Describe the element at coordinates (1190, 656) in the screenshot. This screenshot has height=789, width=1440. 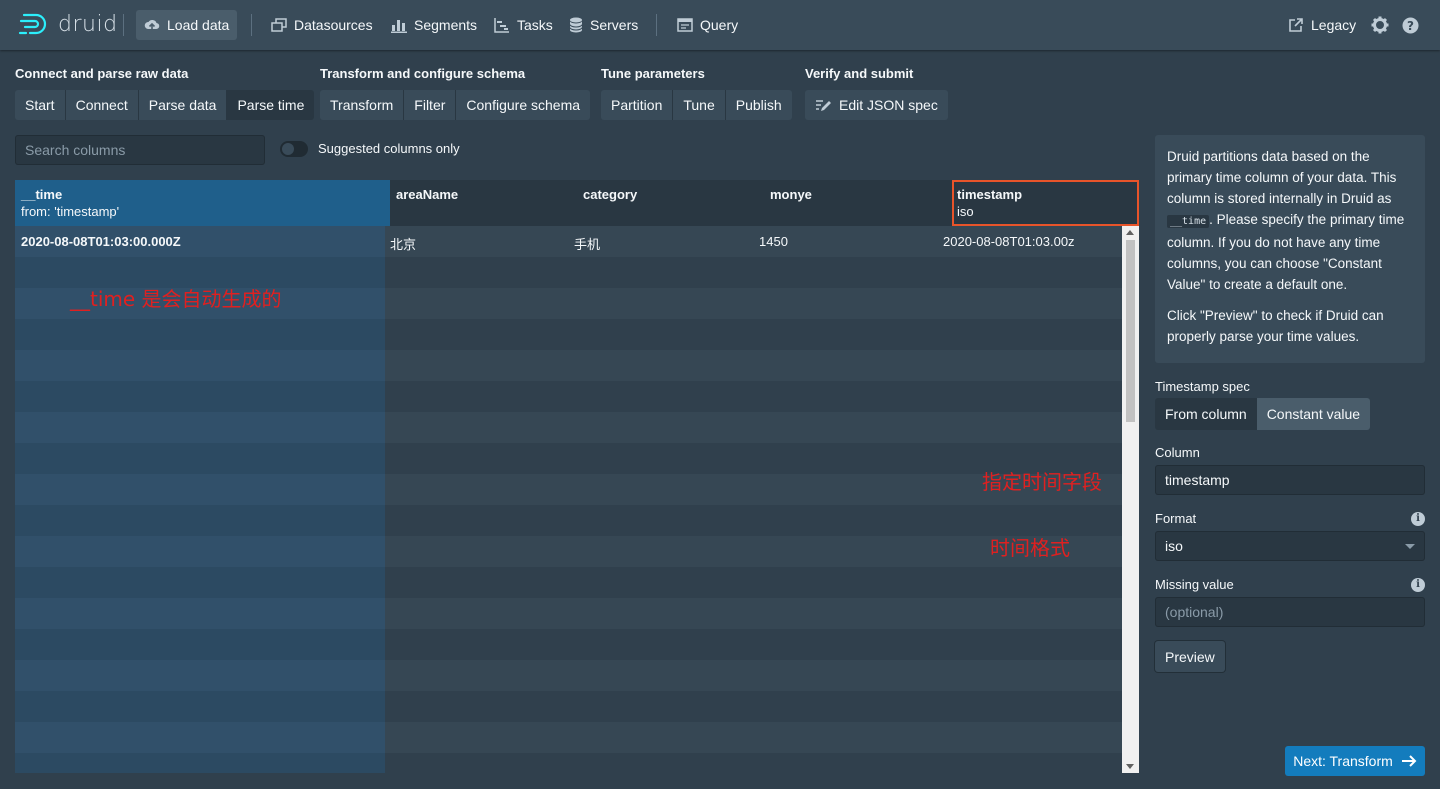
I see `preview-button: Preview` at that location.